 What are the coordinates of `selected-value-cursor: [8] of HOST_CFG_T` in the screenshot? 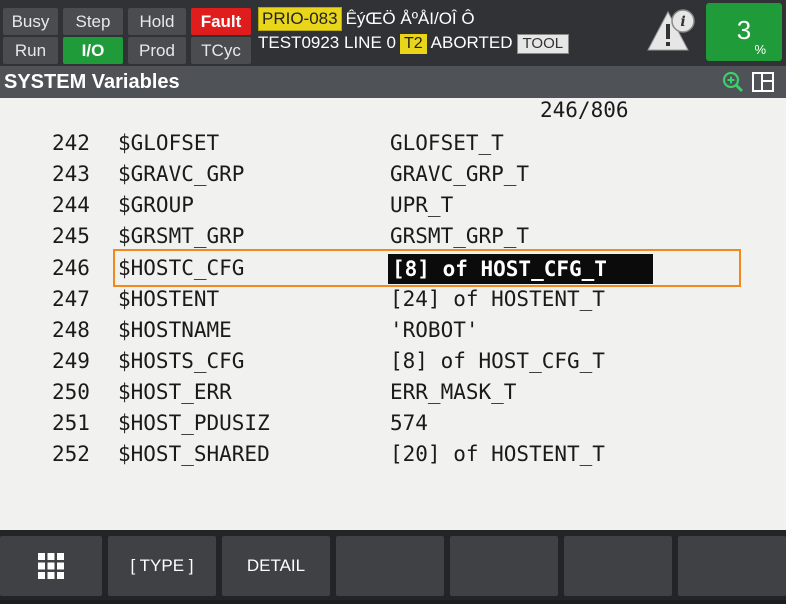 It's located at (520, 269).